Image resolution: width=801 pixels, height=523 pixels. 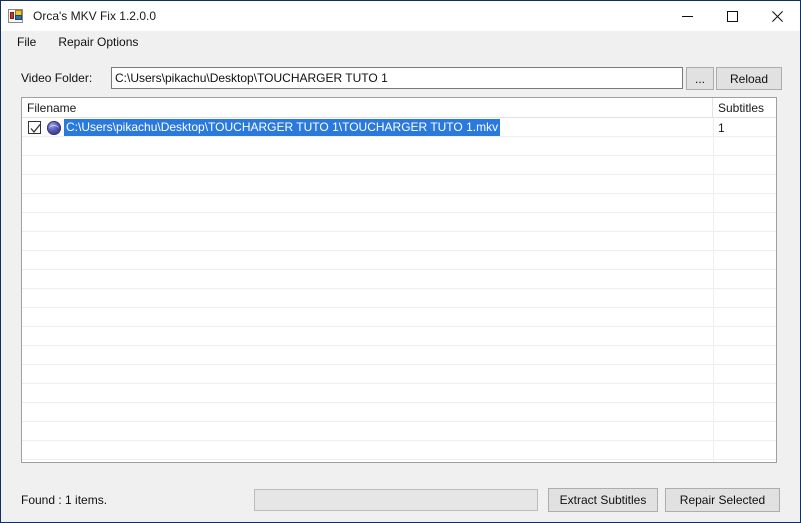 I want to click on progress-bar, so click(x=396, y=500).